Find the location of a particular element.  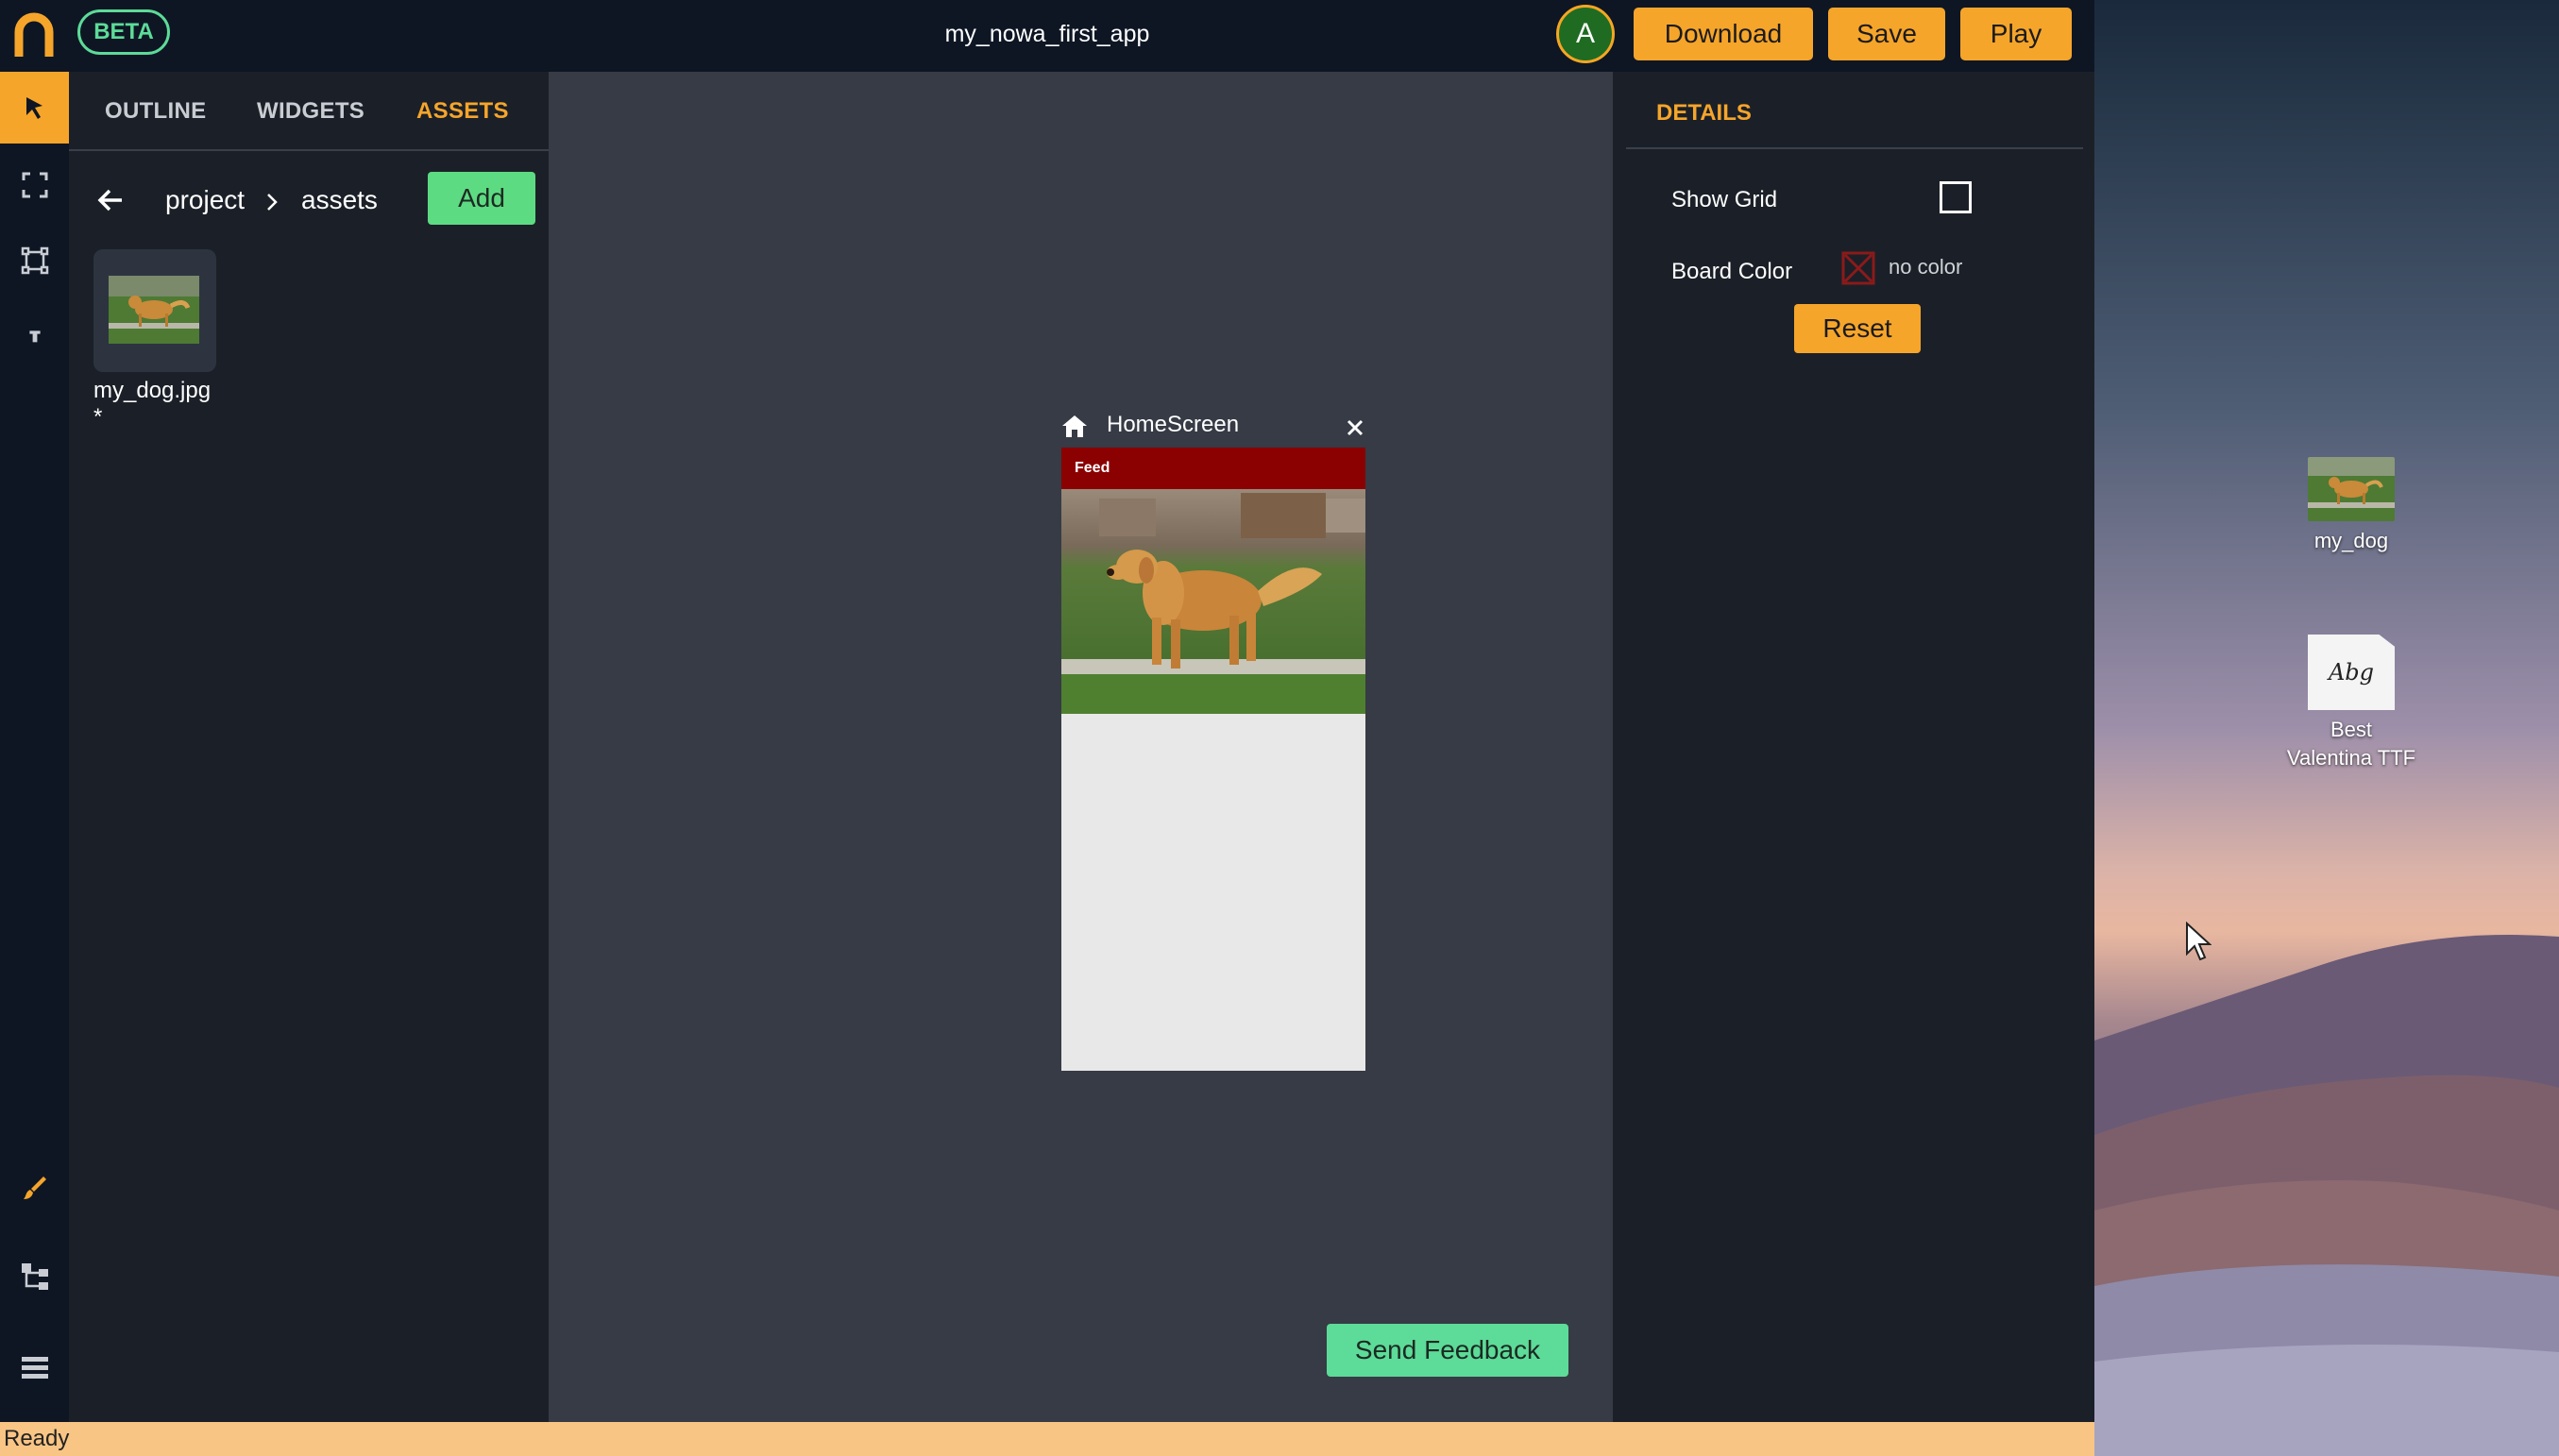

pointer-tool is located at coordinates (34, 108).